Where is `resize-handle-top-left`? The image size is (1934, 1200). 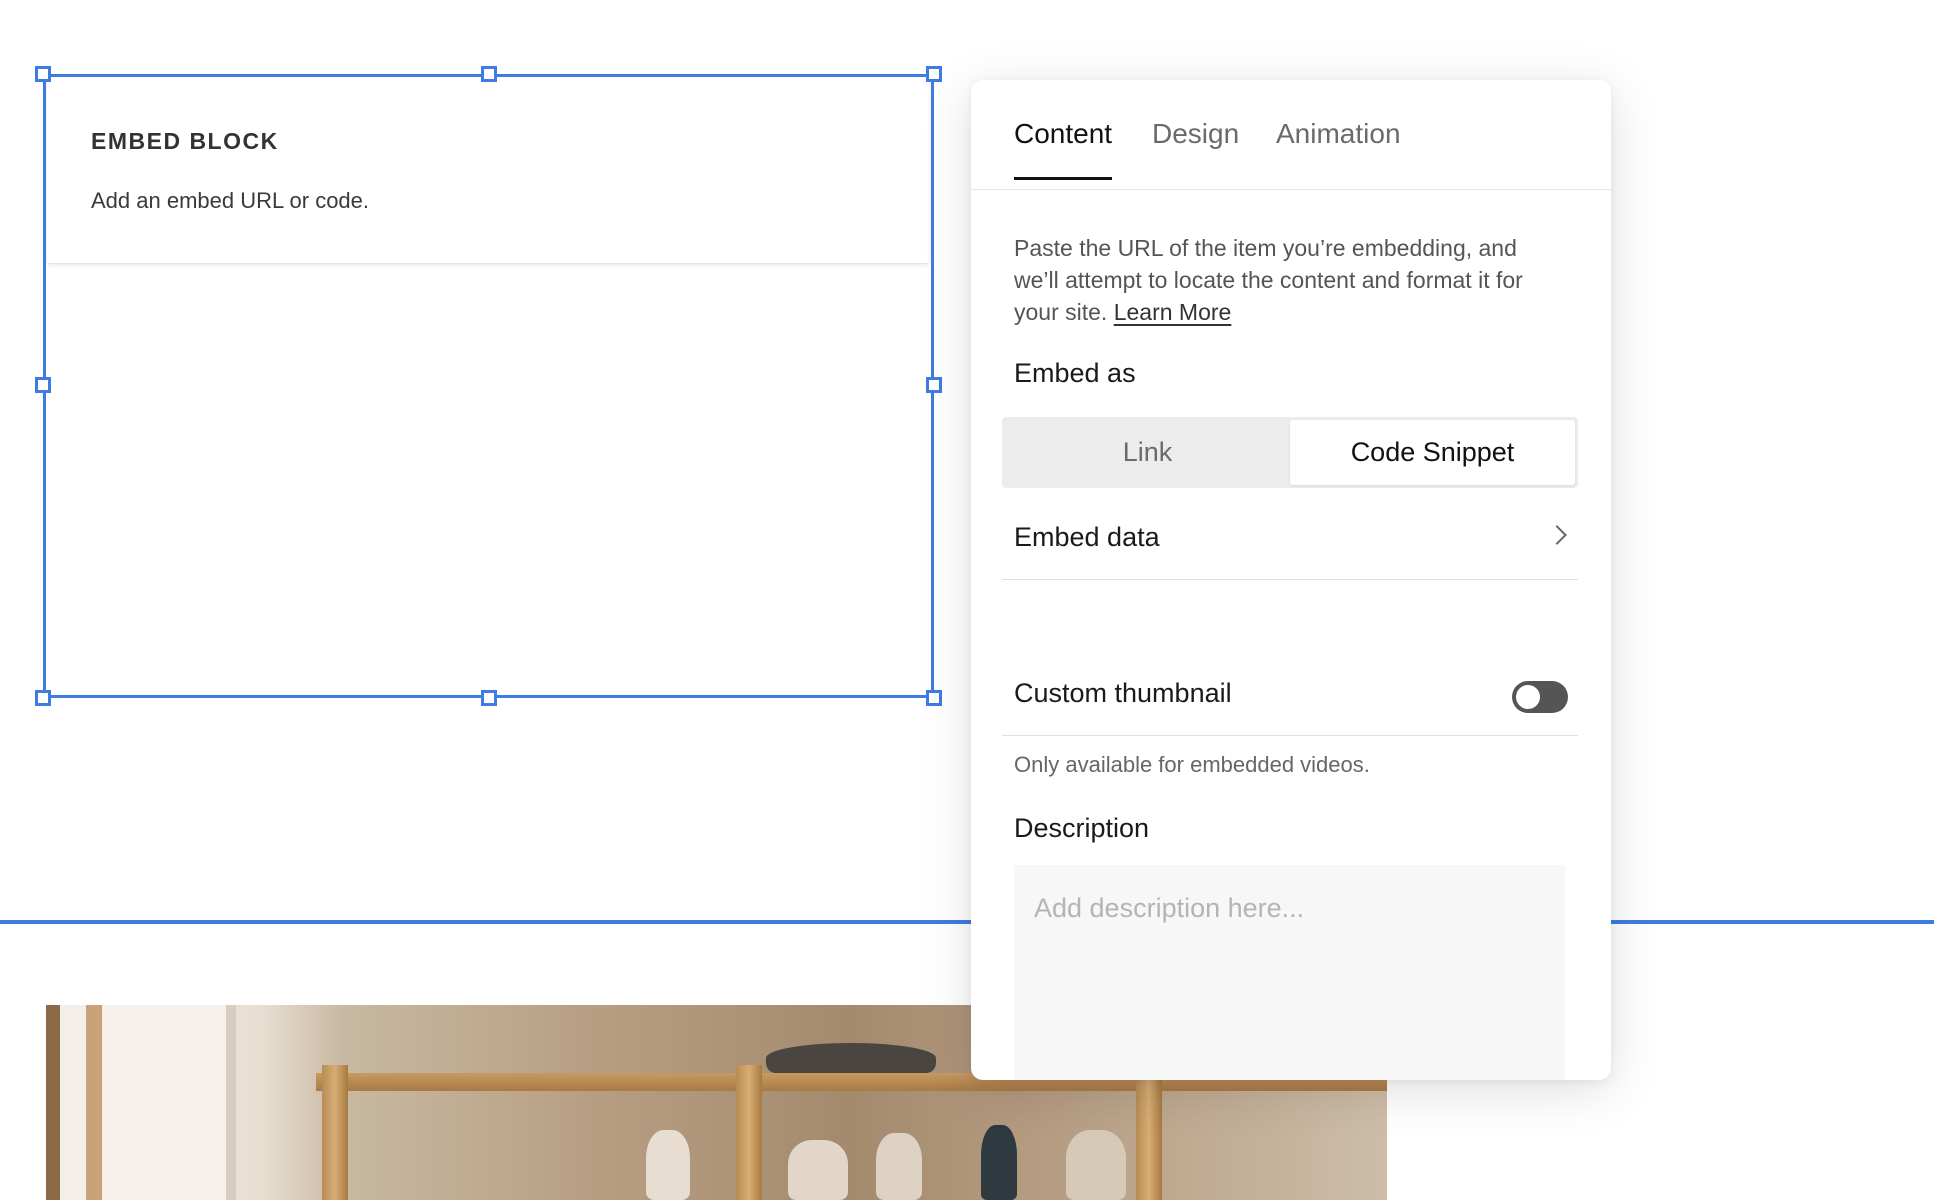
resize-handle-top-left is located at coordinates (43, 74).